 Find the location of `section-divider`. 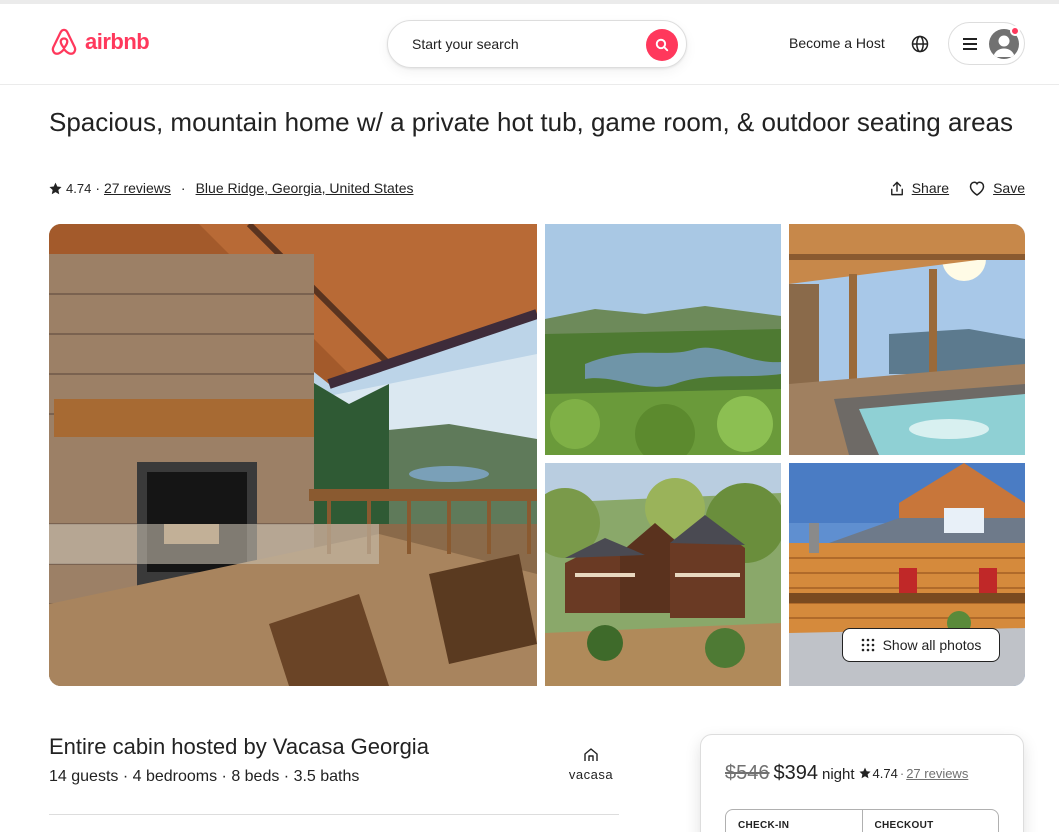

section-divider is located at coordinates (334, 814).